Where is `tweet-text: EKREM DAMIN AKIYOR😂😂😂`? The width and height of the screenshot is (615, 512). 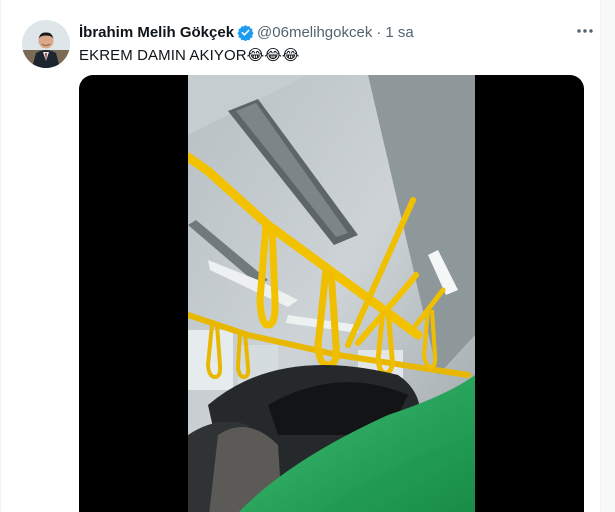 tweet-text: EKREM DAMIN AKIYOR😂😂😂 is located at coordinates (189, 55).